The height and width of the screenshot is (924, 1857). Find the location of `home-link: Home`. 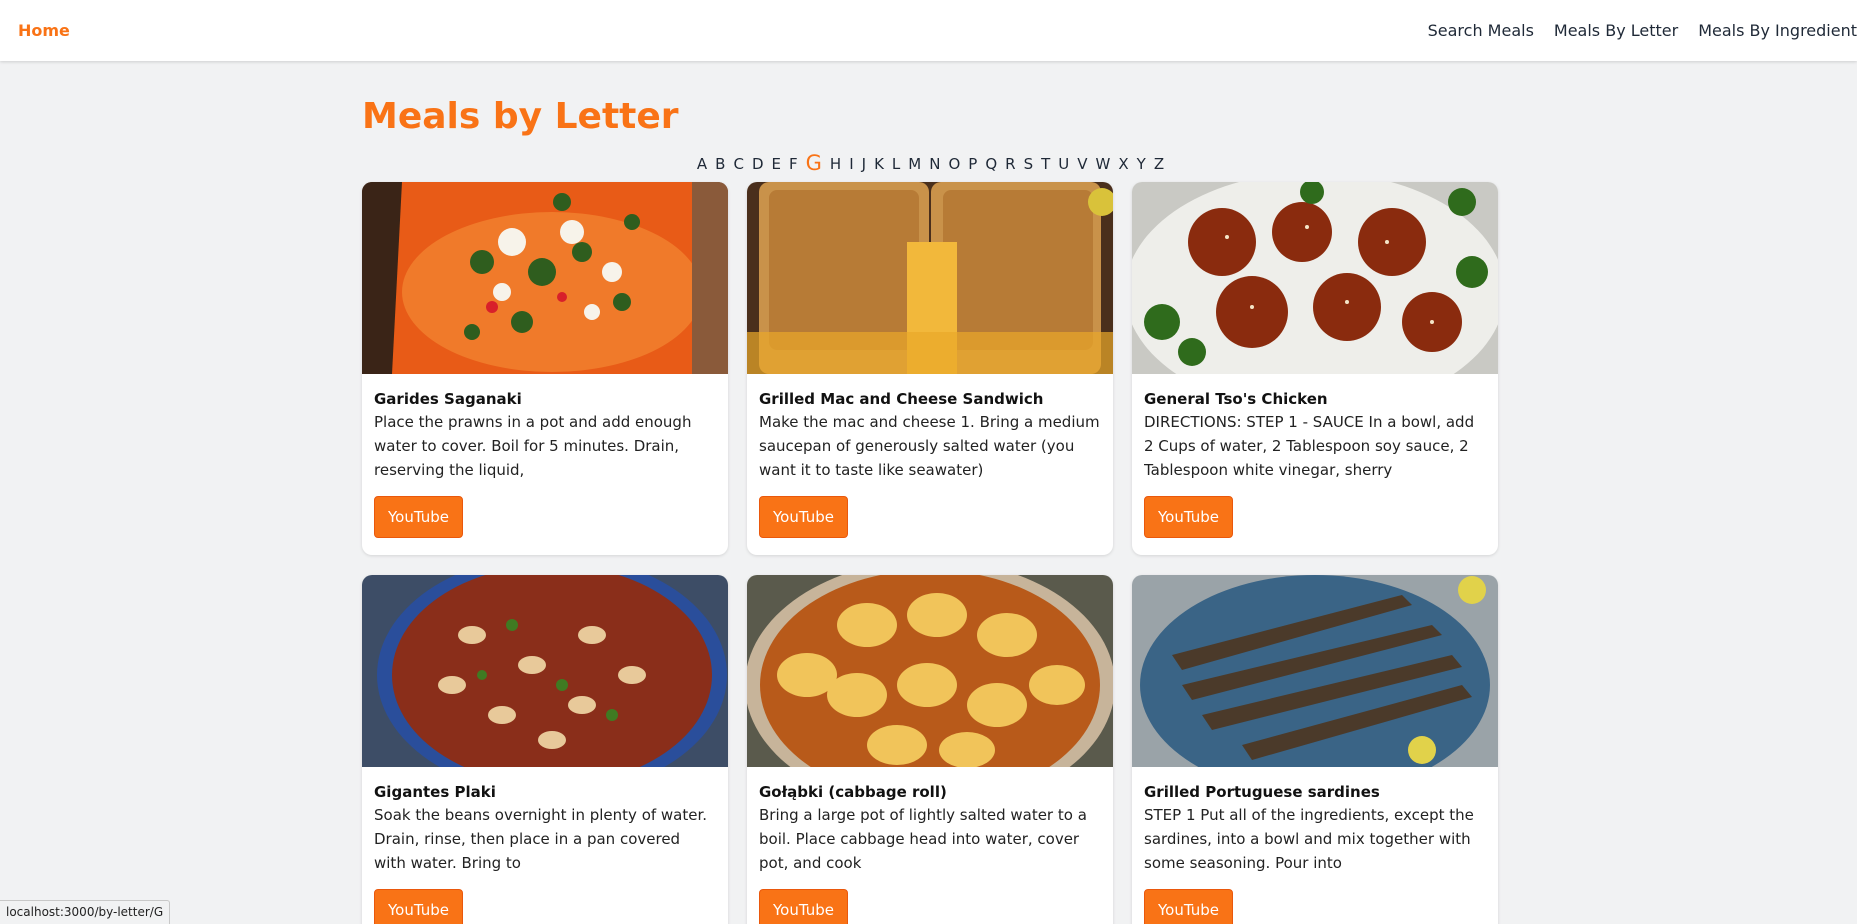

home-link: Home is located at coordinates (44, 30).